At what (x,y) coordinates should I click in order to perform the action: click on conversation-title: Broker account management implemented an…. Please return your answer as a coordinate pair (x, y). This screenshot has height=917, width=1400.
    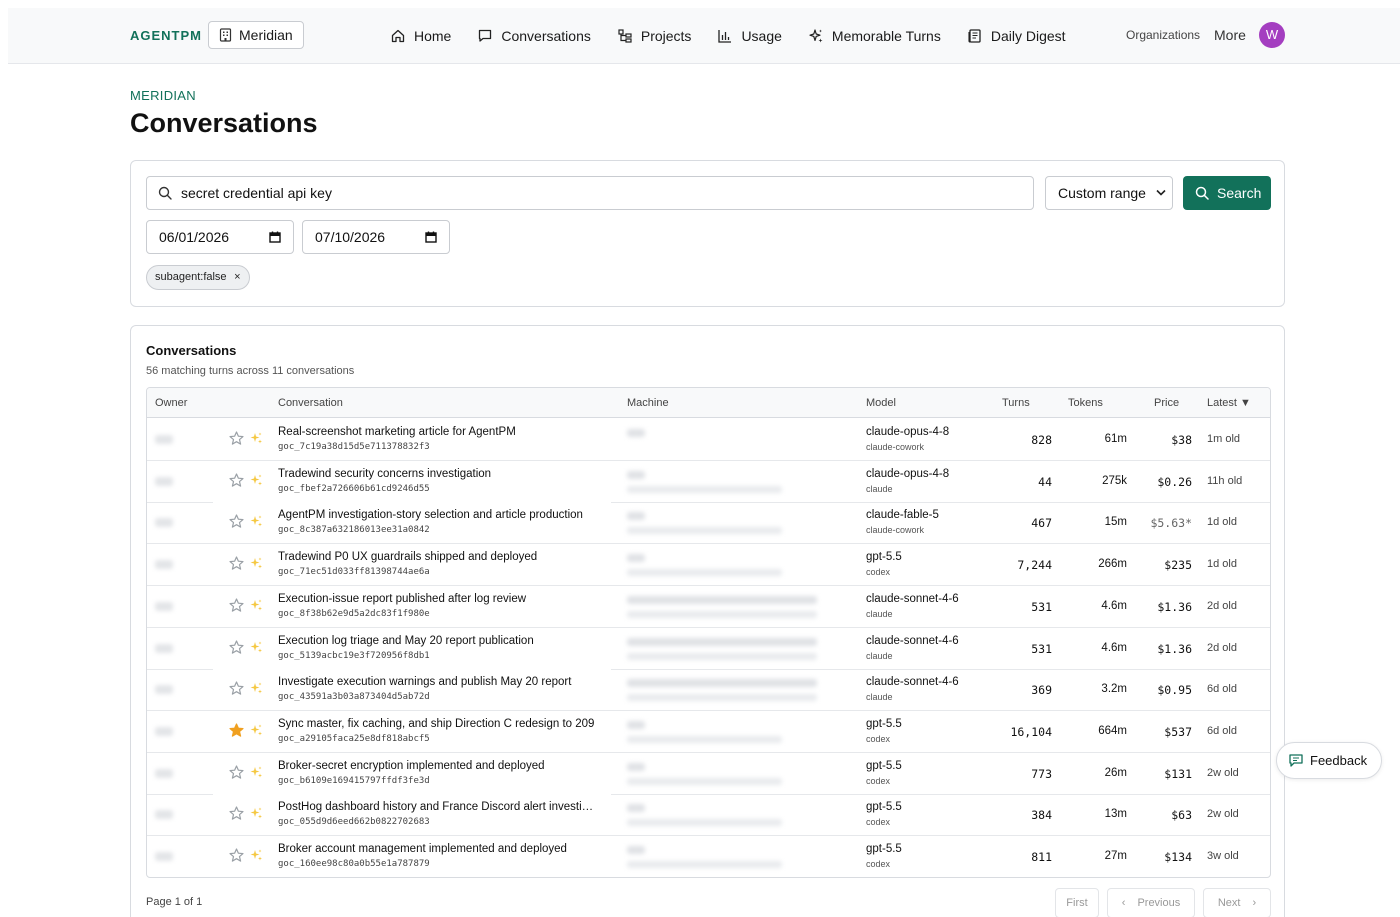
    Looking at the image, I should click on (444, 849).